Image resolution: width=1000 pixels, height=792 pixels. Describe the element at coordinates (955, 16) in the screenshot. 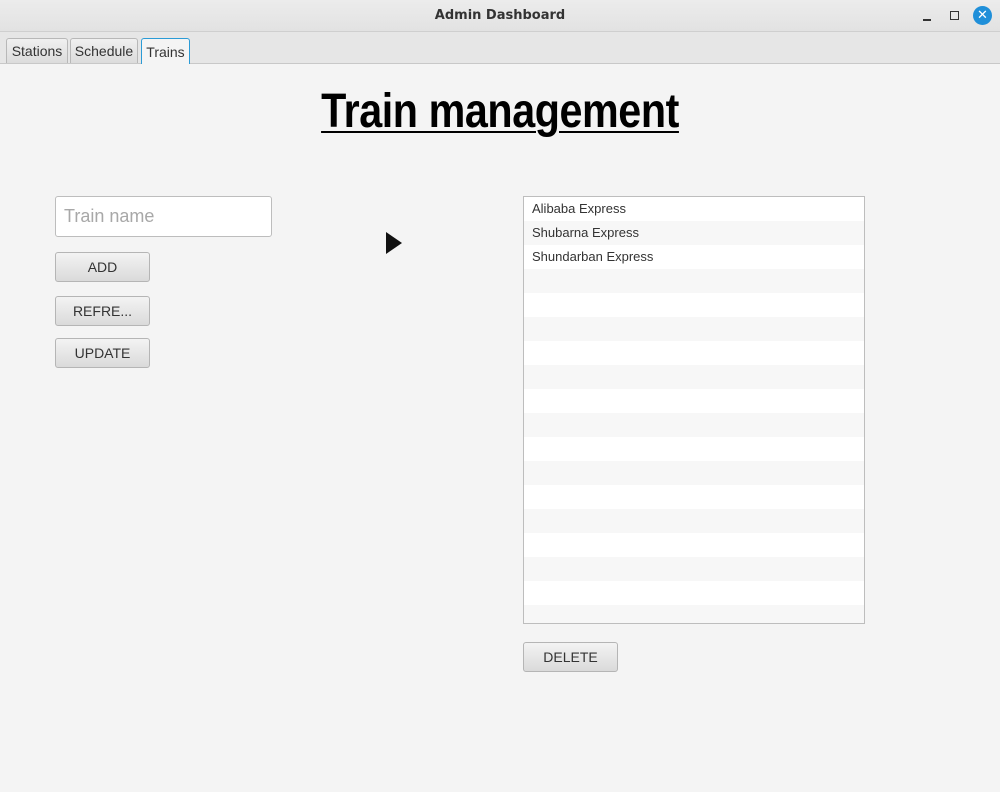

I see `maximize-icon` at that location.